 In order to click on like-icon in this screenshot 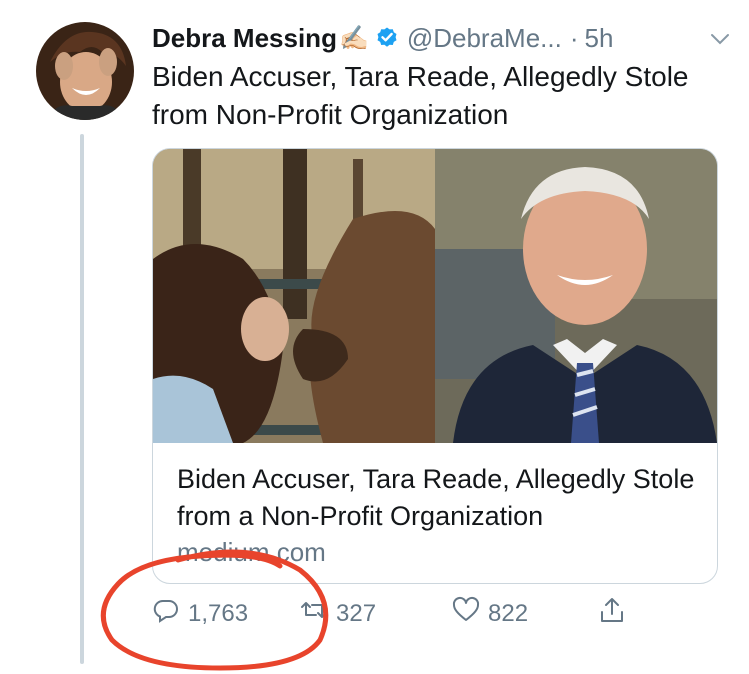, I will do `click(470, 613)`.